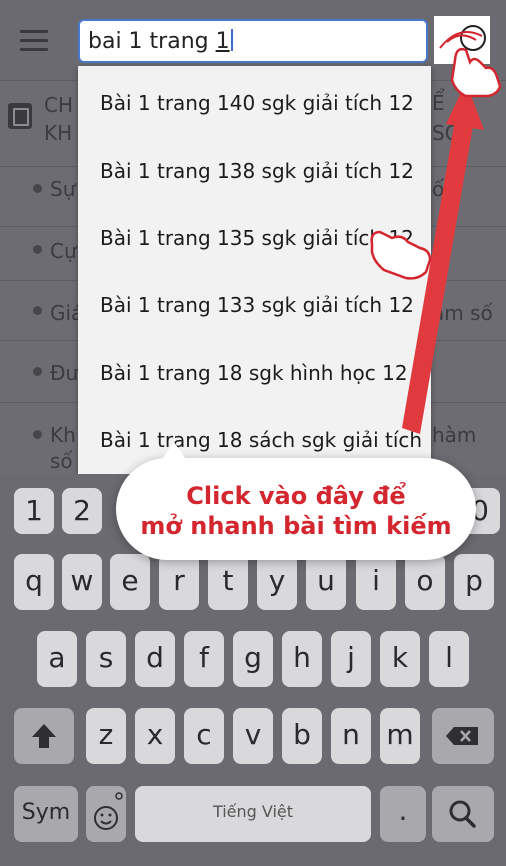  What do you see at coordinates (296, 496) in the screenshot?
I see `callout-line1: Click vào đây để` at bounding box center [296, 496].